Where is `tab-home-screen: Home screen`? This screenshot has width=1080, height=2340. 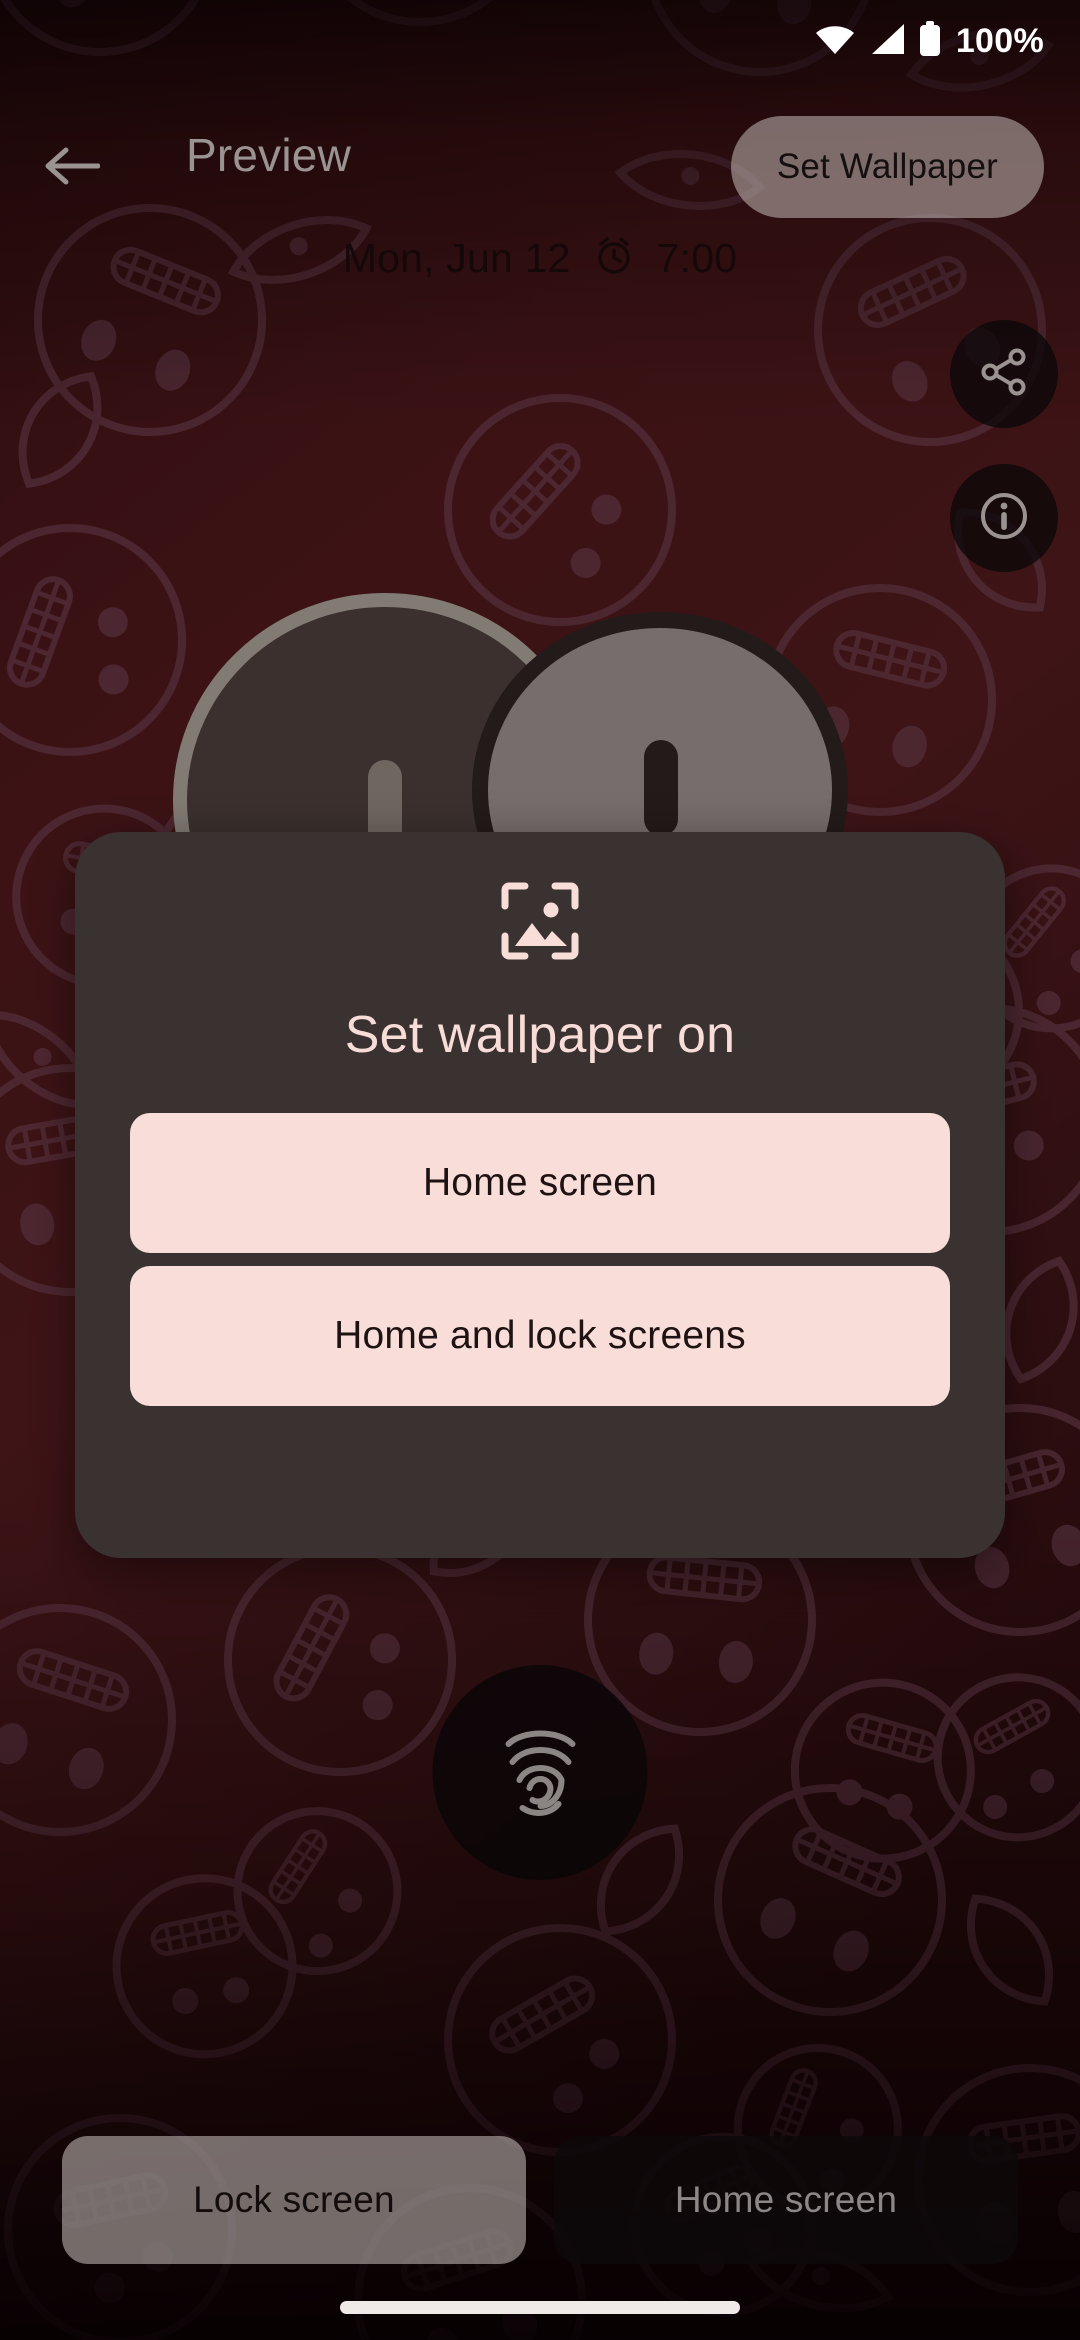 tab-home-screen: Home screen is located at coordinates (786, 2200).